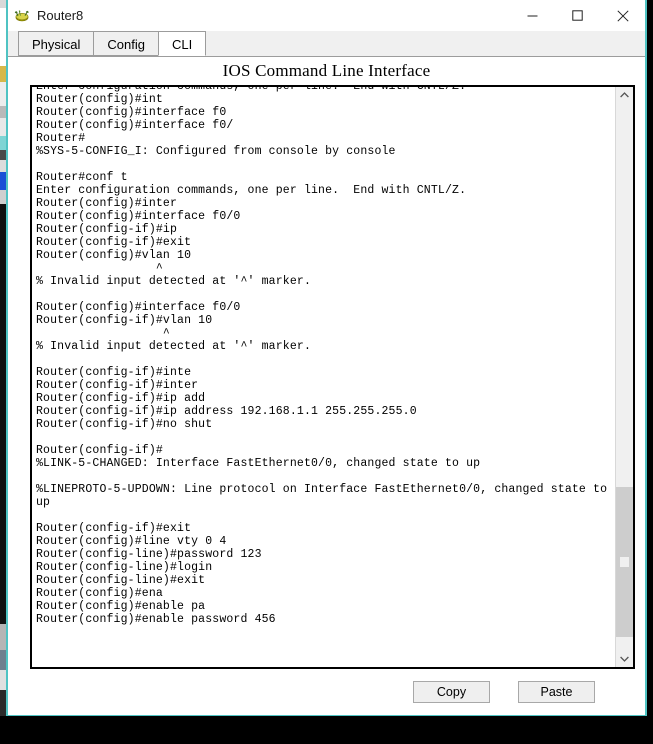 Image resolution: width=653 pixels, height=744 pixels. What do you see at coordinates (56, 43) in the screenshot?
I see `tab-physical: Physical` at bounding box center [56, 43].